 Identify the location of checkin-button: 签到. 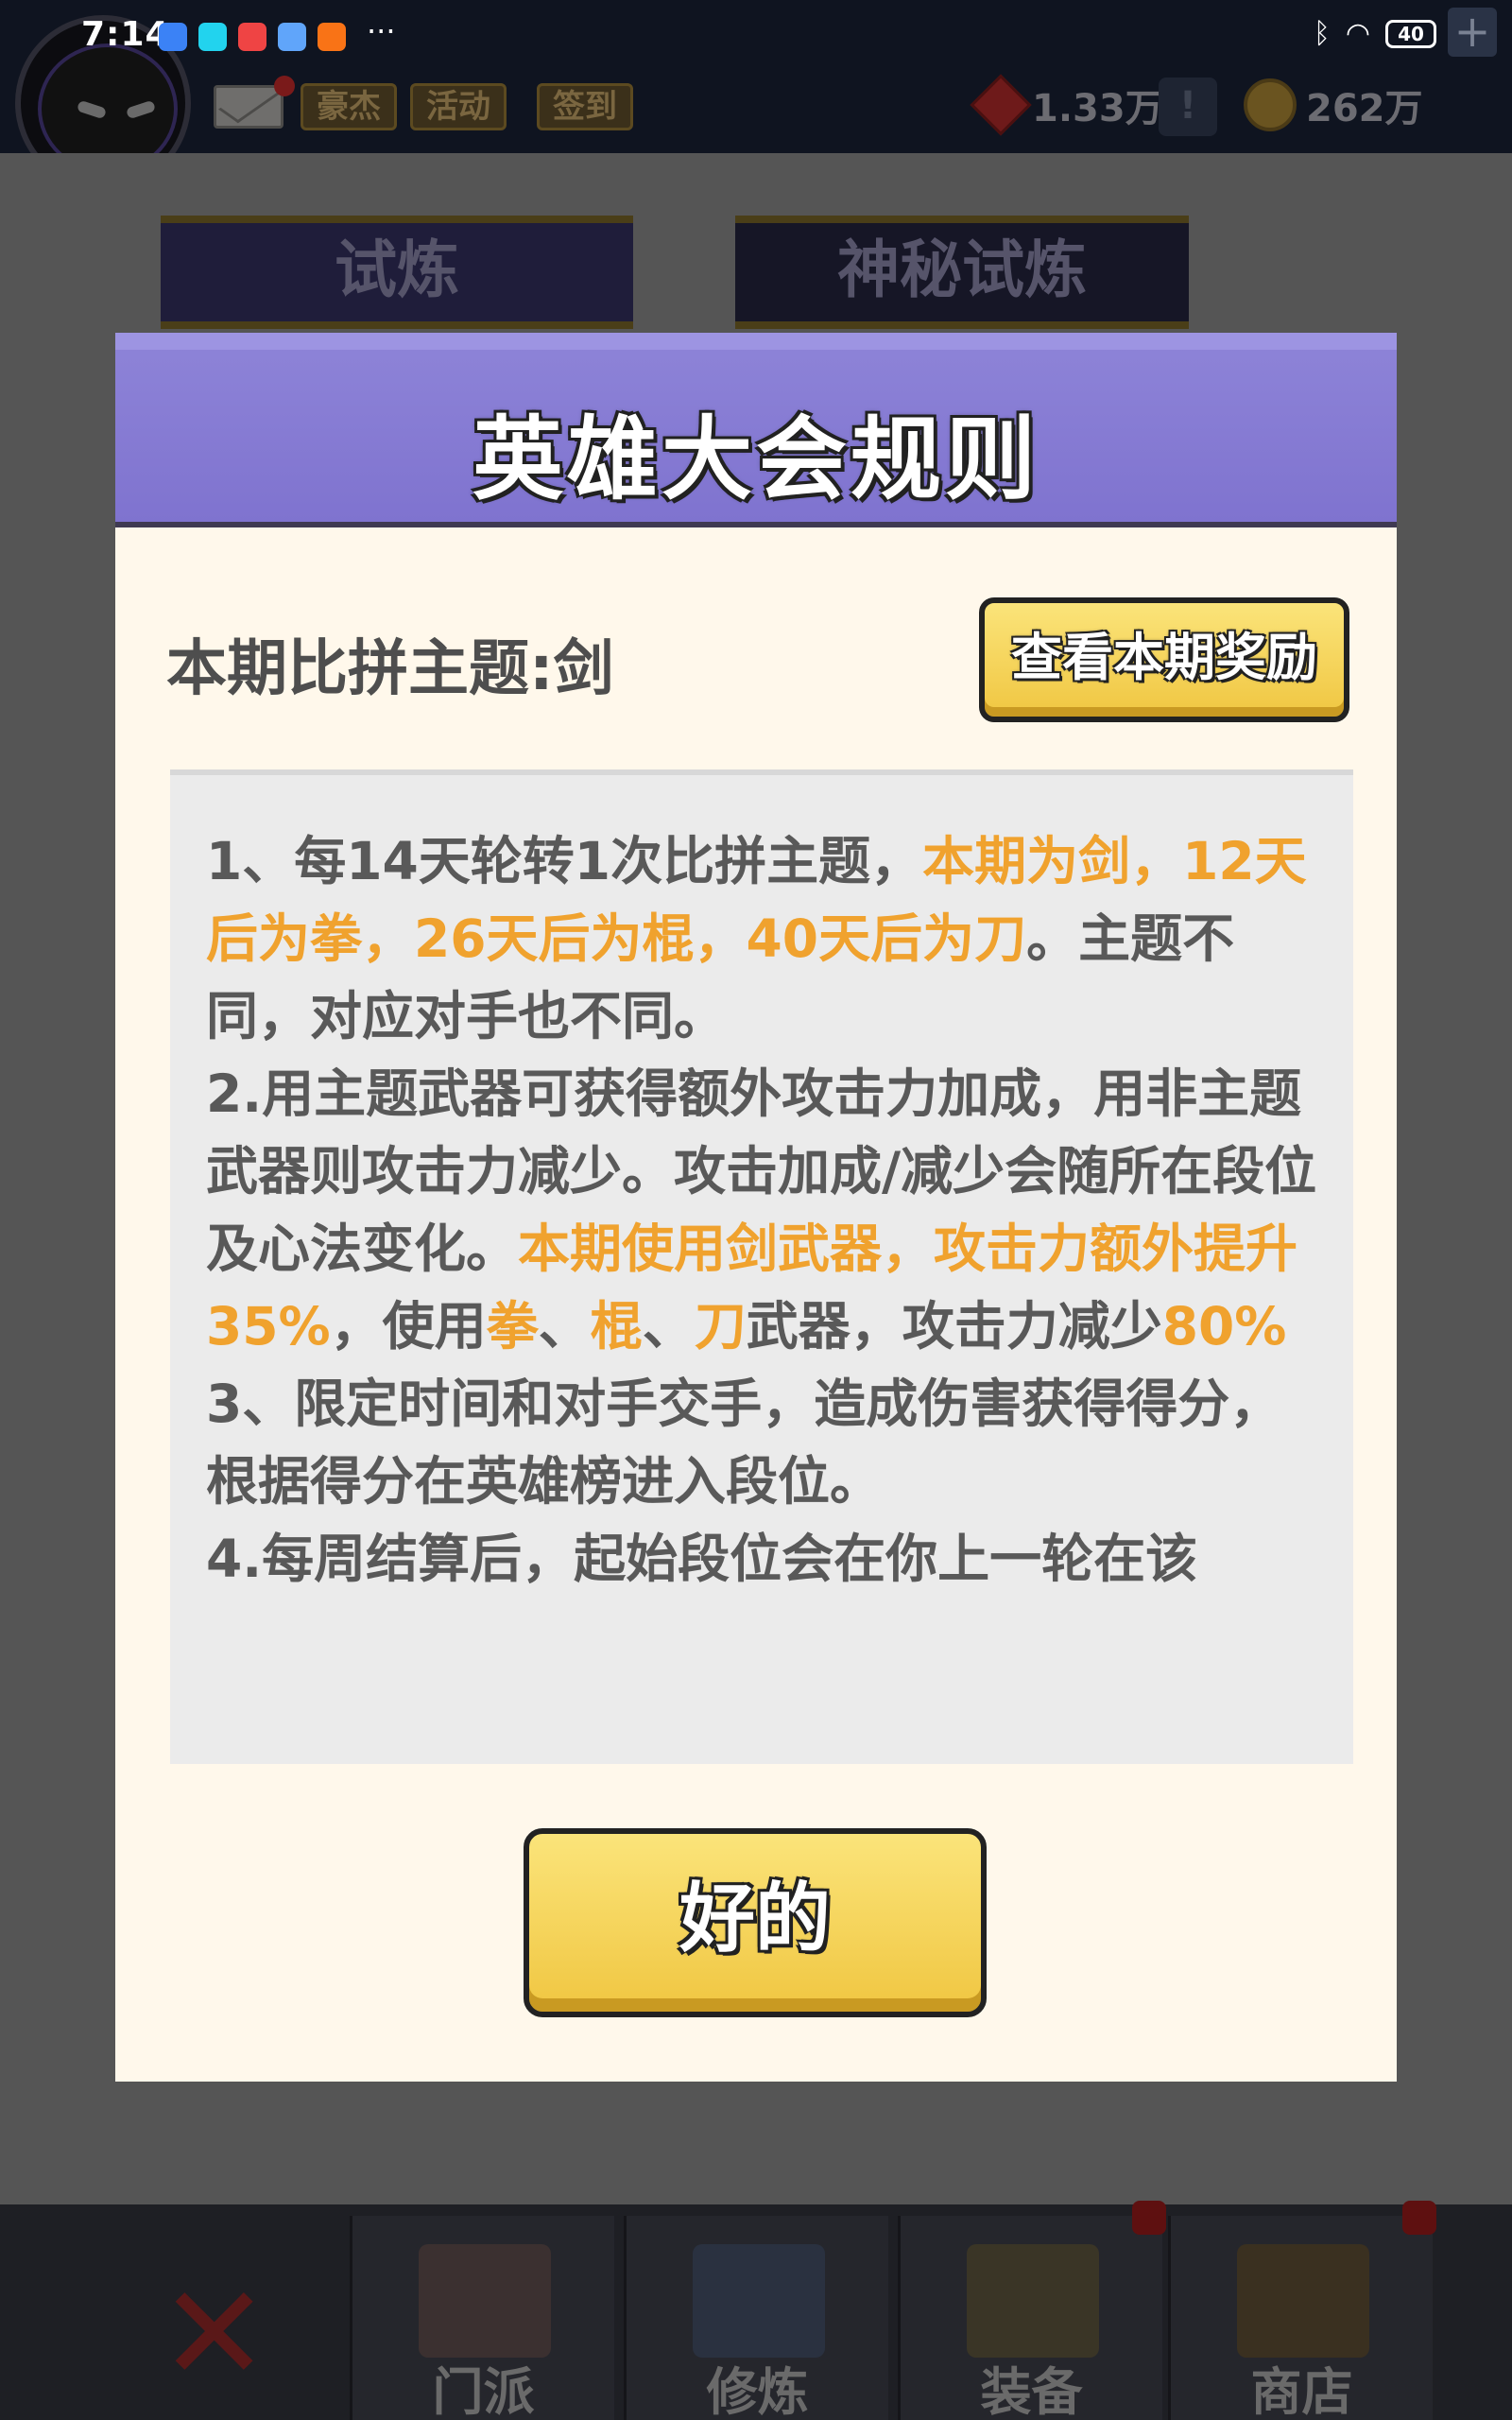
(585, 107).